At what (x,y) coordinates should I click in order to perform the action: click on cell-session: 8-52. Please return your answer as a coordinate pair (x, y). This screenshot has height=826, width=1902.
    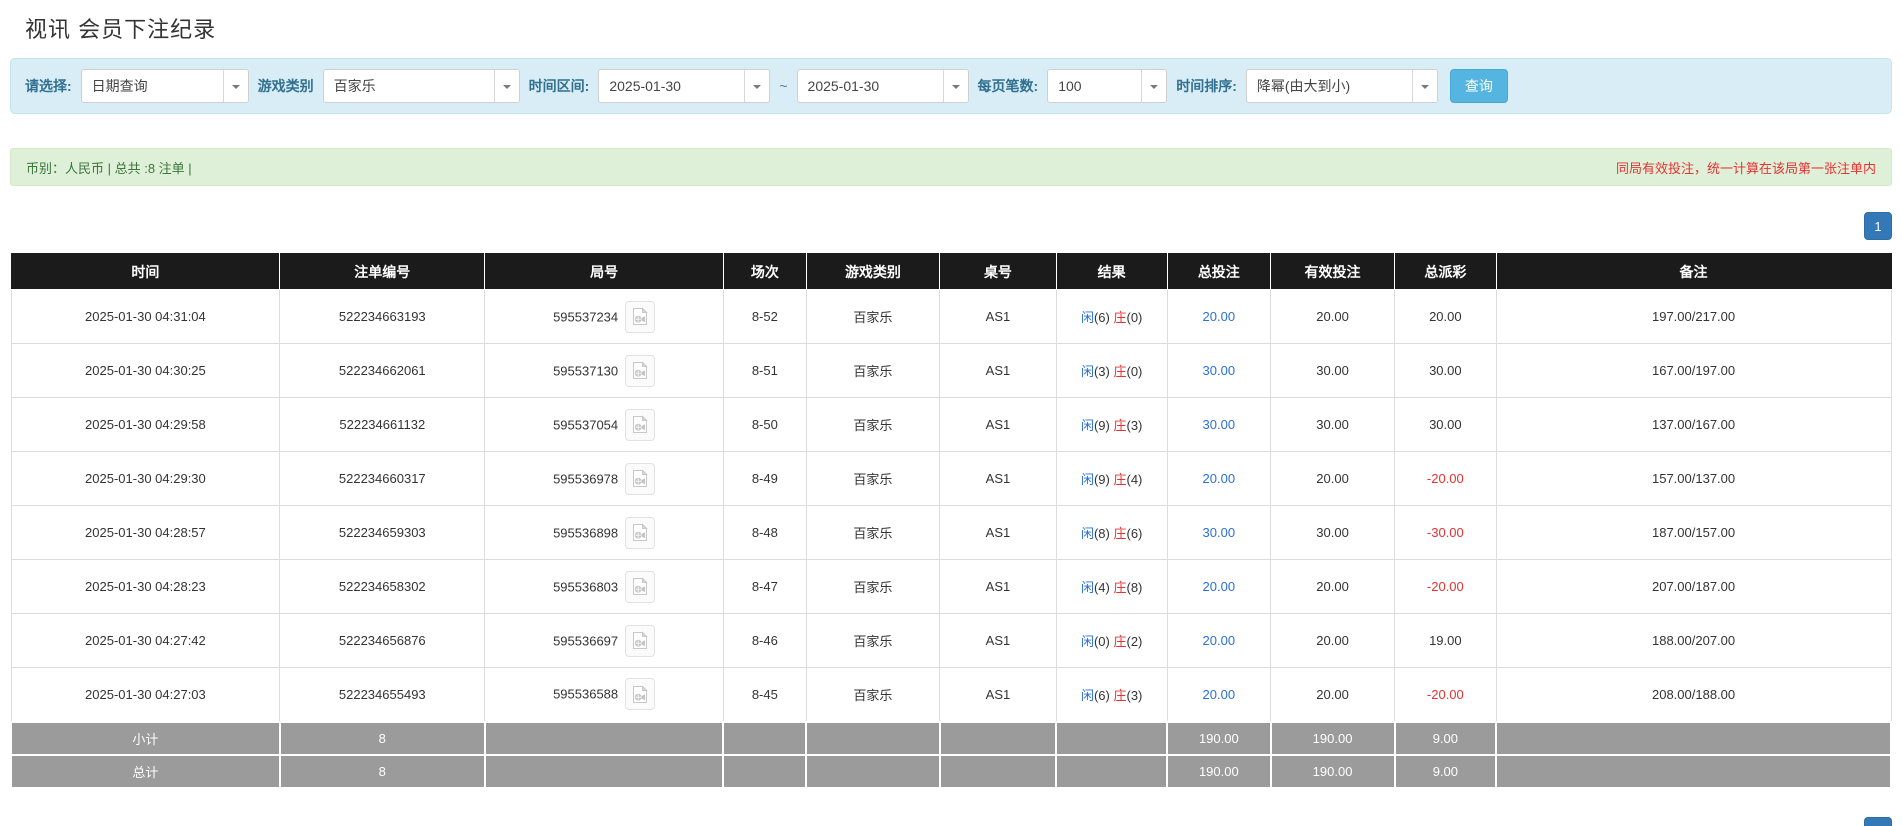
    Looking at the image, I should click on (764, 316).